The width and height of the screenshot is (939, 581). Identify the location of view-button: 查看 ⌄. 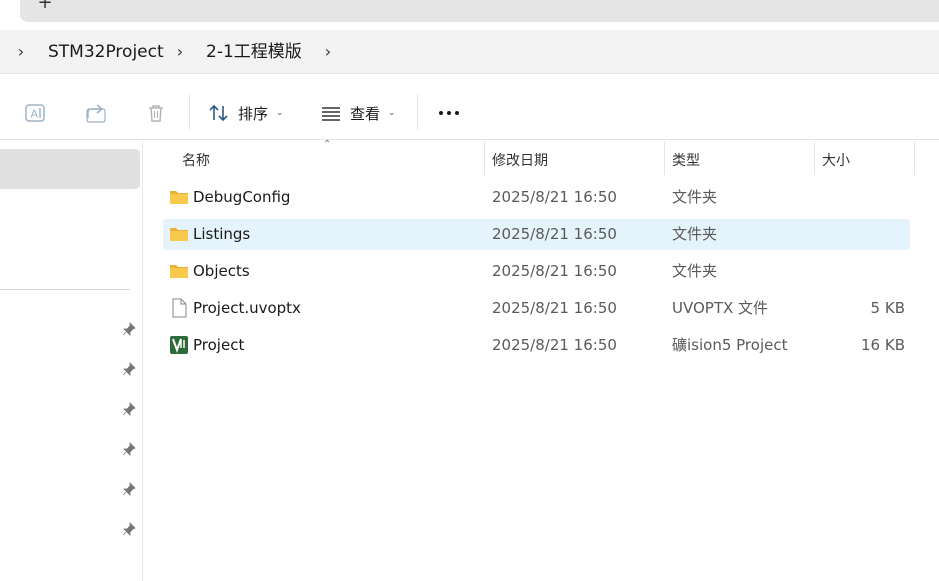
(358, 113).